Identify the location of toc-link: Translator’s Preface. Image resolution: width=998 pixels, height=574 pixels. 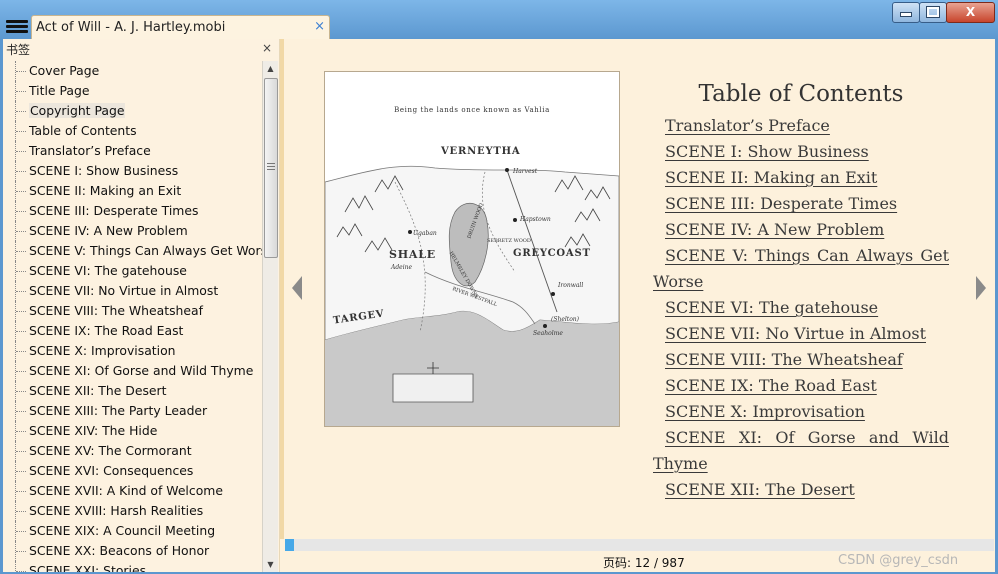
(801, 126).